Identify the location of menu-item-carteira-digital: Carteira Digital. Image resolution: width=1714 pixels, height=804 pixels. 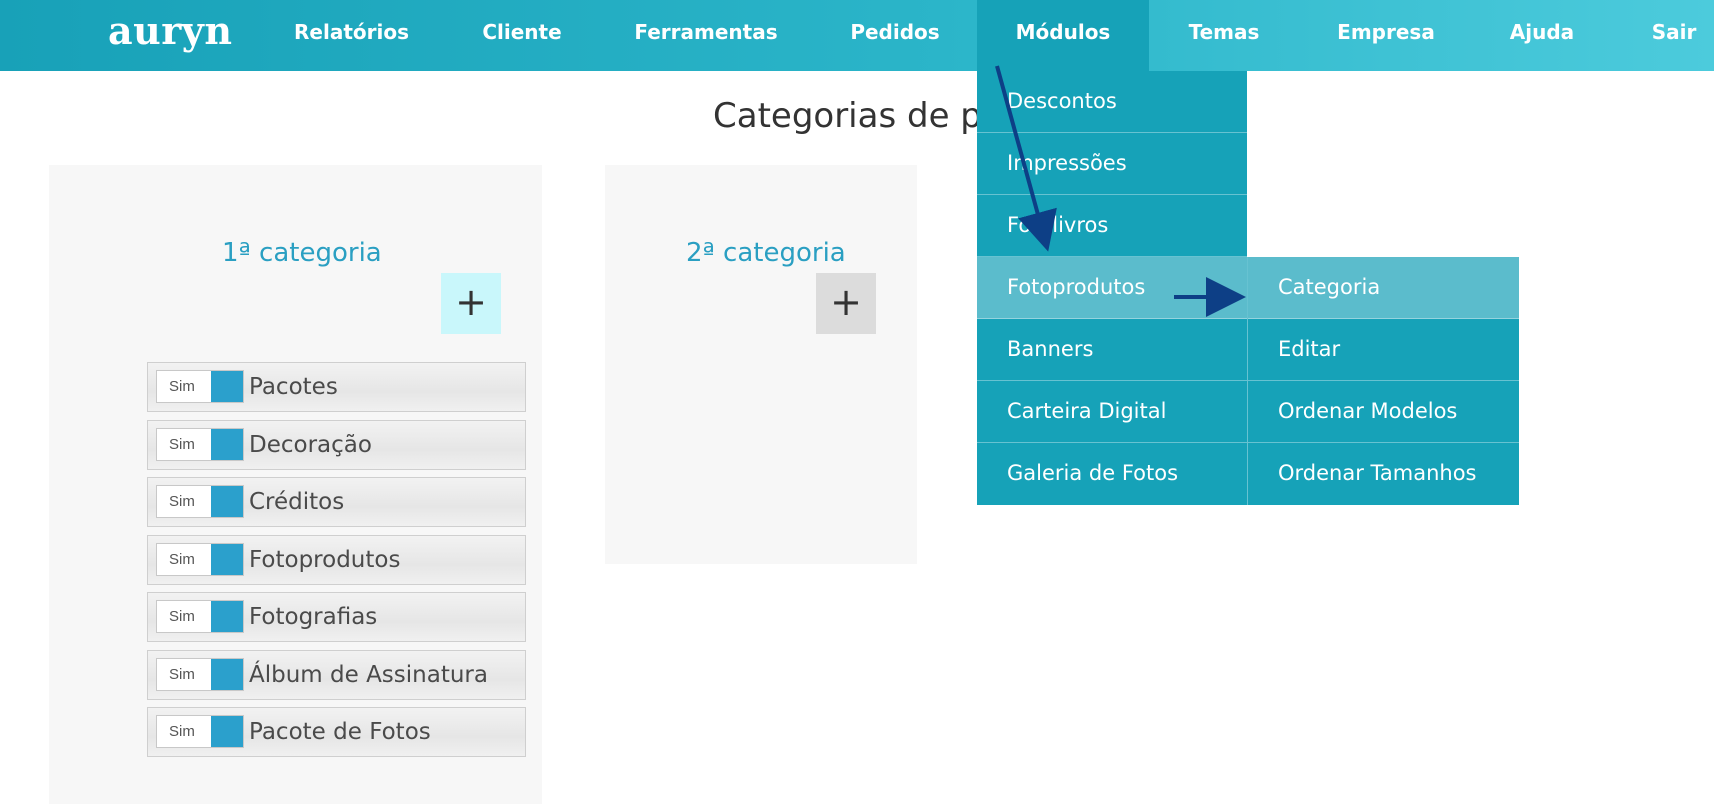
(1112, 412).